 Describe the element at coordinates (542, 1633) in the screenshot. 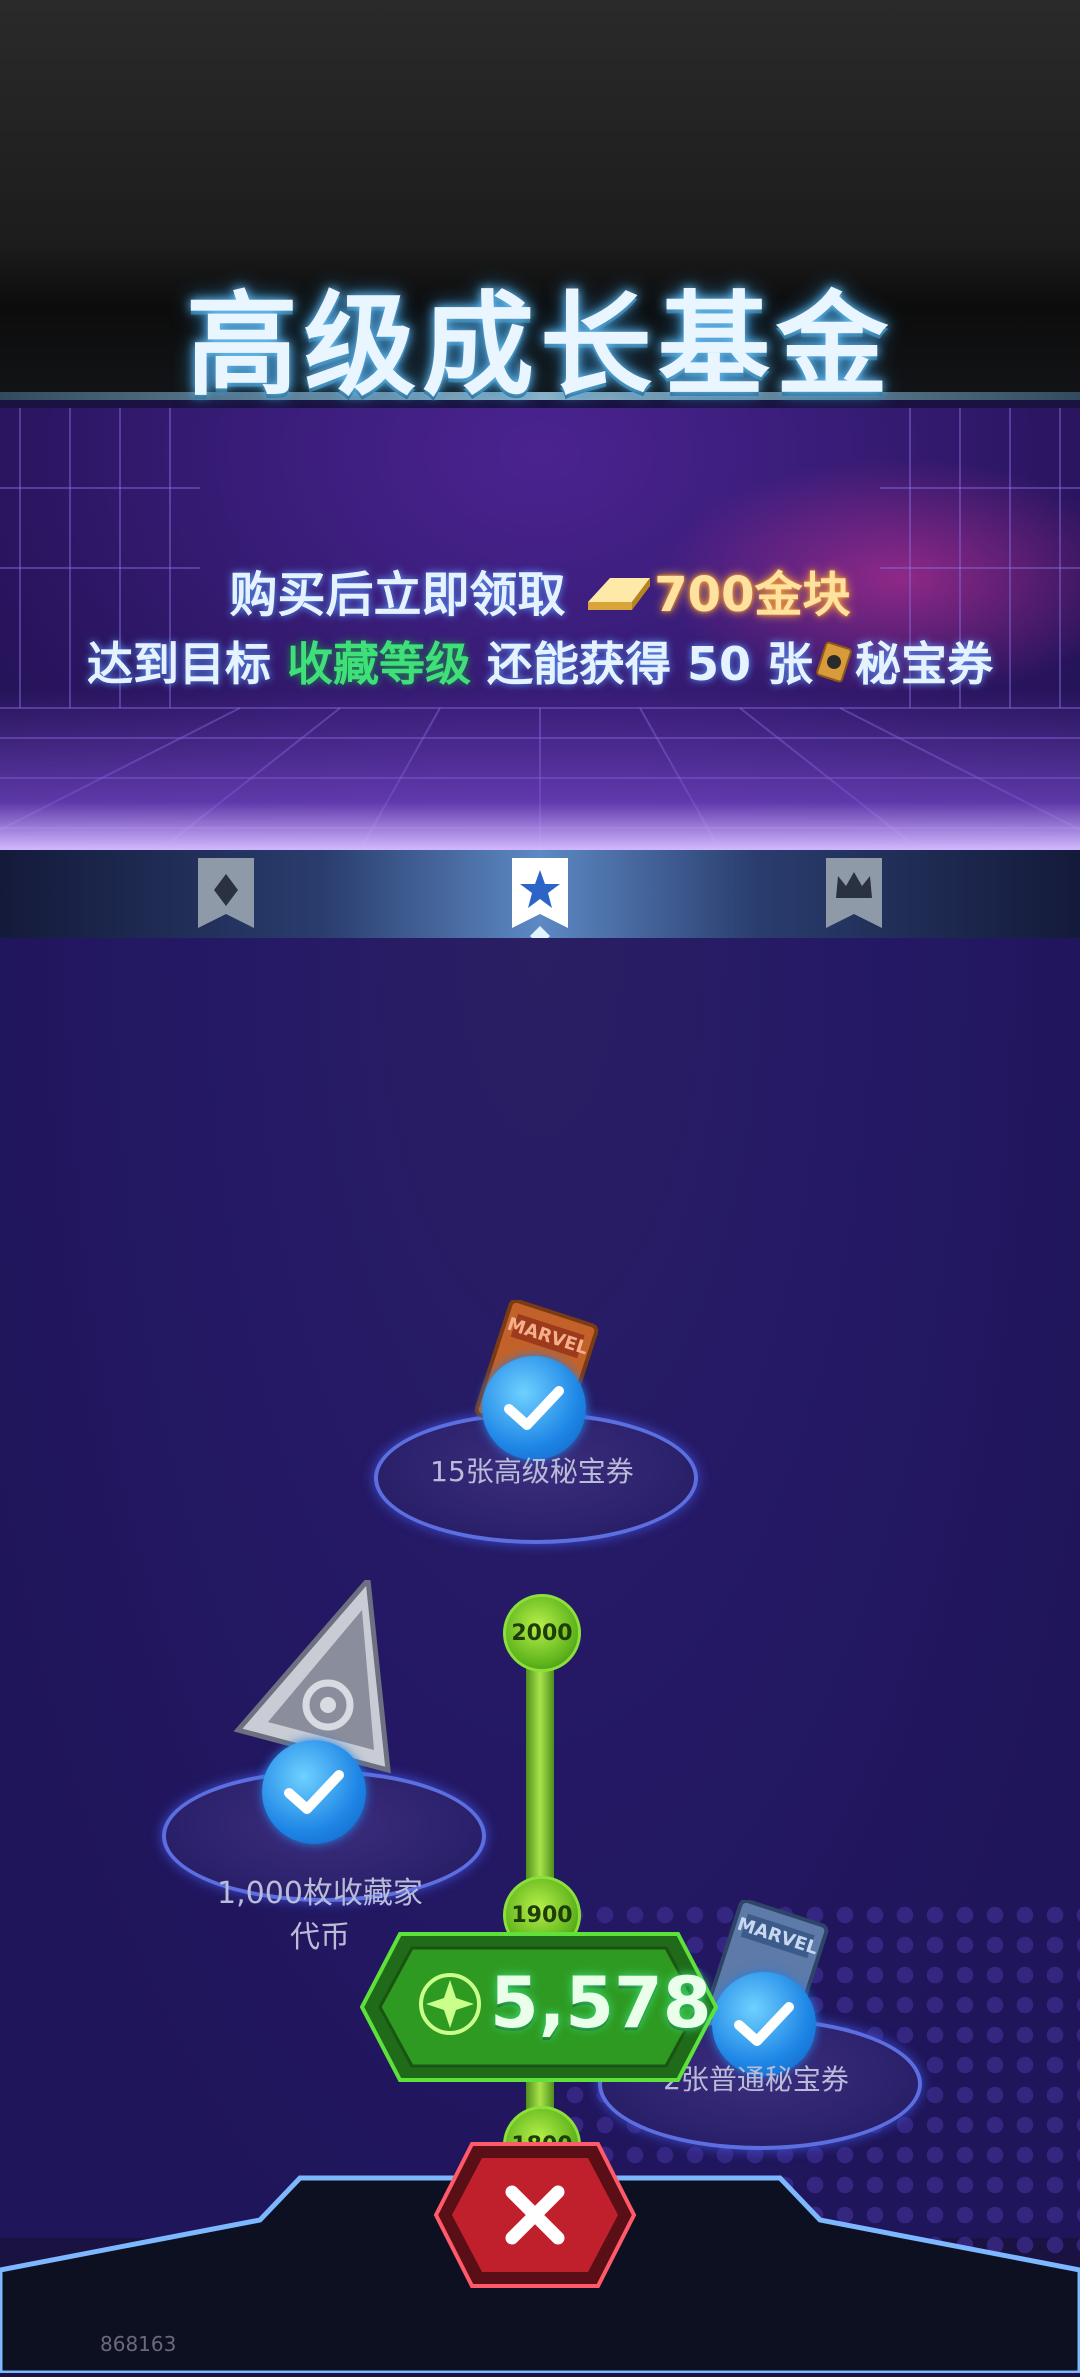

I see `level-node-2000: 2000` at that location.